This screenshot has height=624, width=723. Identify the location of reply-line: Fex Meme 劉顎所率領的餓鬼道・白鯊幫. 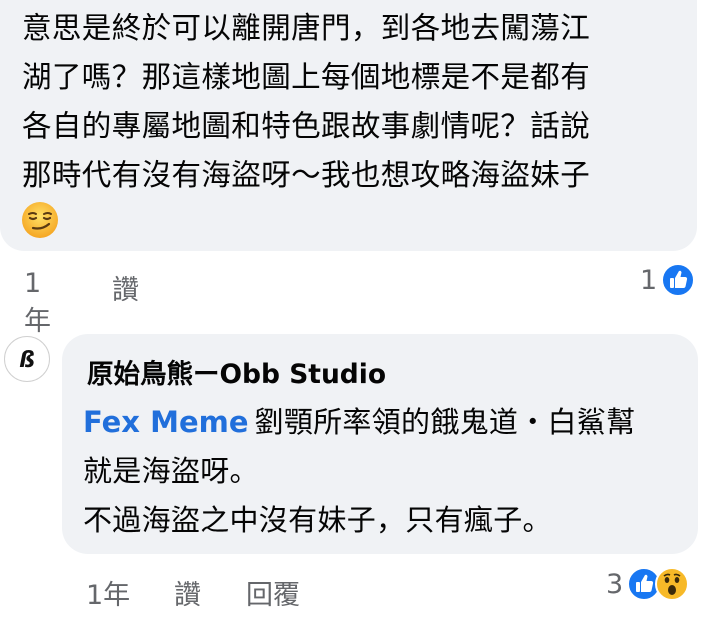
(359, 422).